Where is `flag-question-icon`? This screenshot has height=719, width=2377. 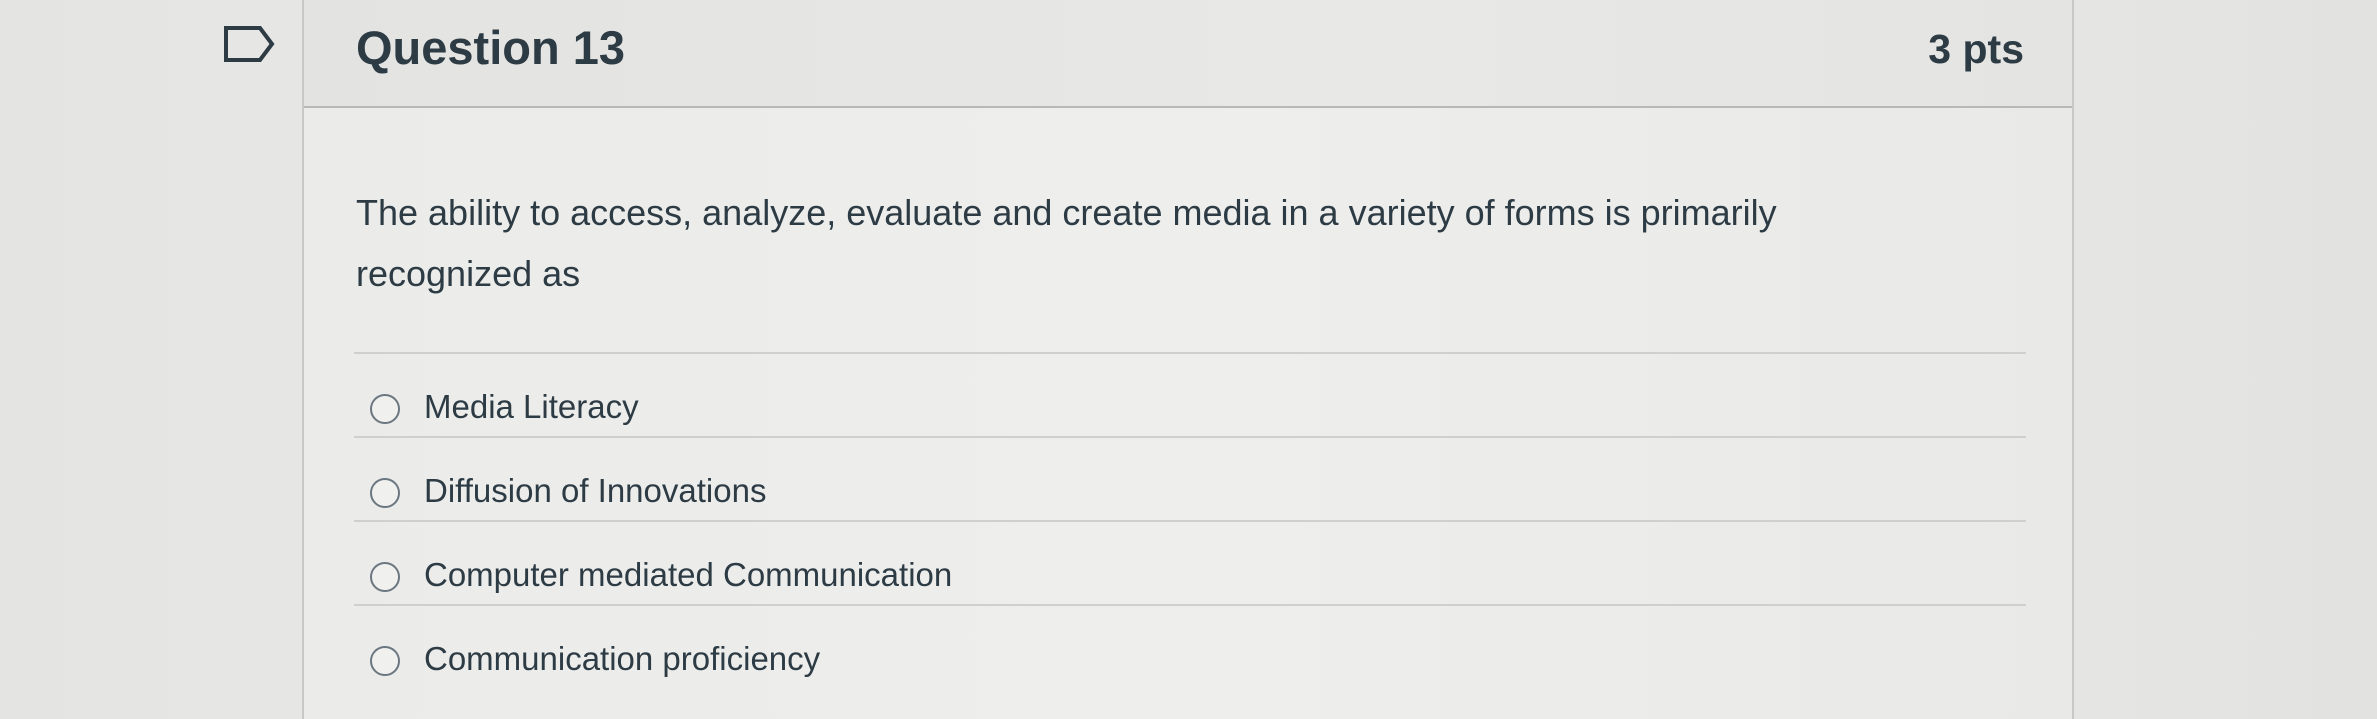 flag-question-icon is located at coordinates (250, 44).